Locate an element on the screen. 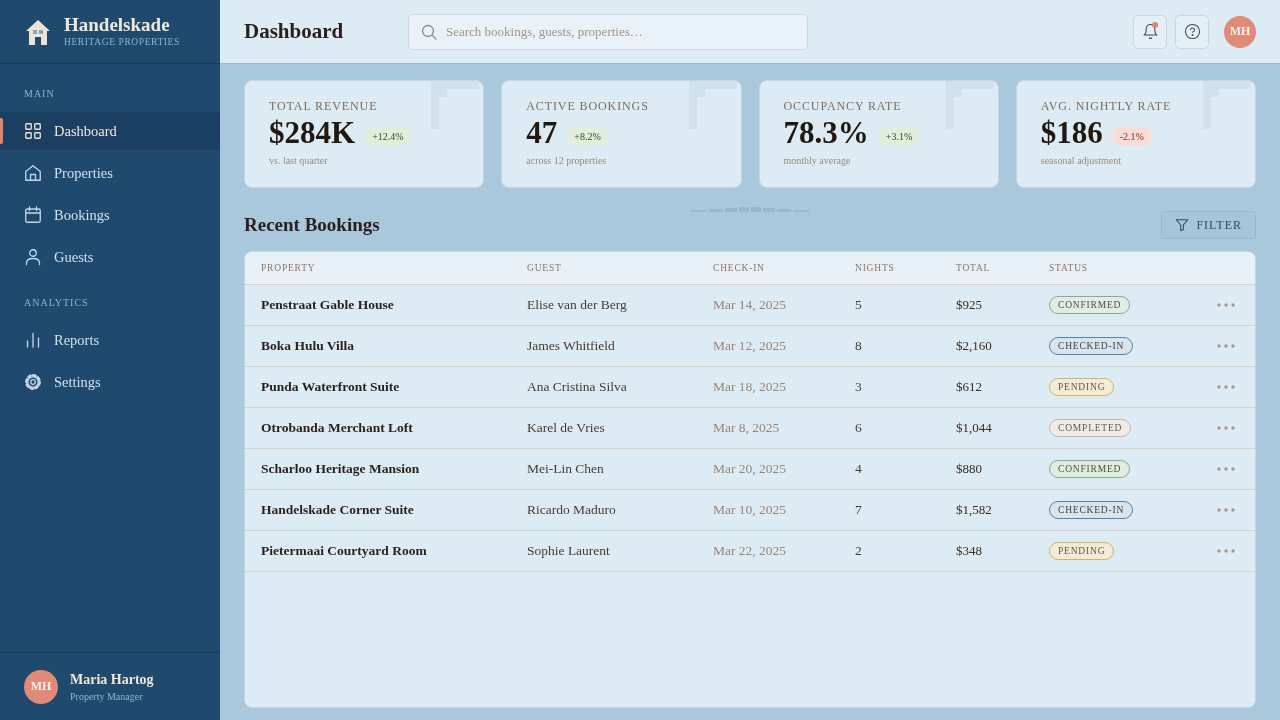 Image resolution: width=1280 pixels, height=720 pixels. trend-badge: -2.1% is located at coordinates (1131, 136).